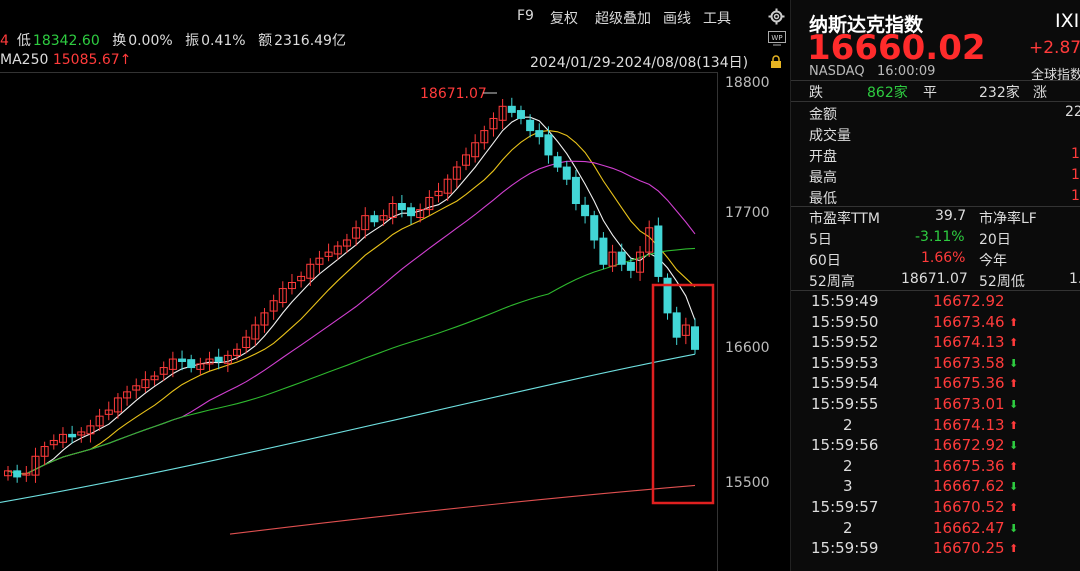  I want to click on low-value: 18342.60, so click(66, 41).